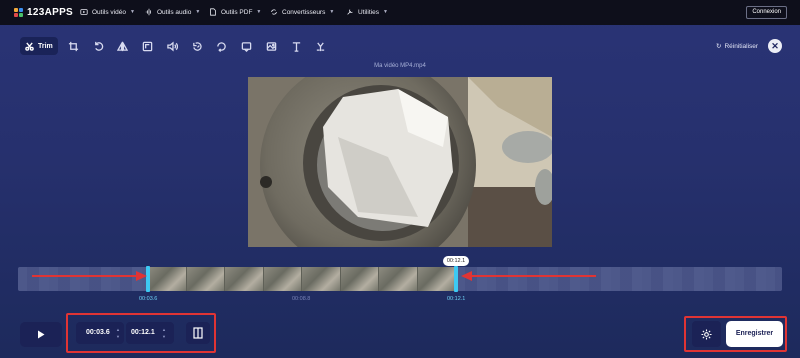 The width and height of the screenshot is (800, 358). I want to click on rotate-icon, so click(98, 46).